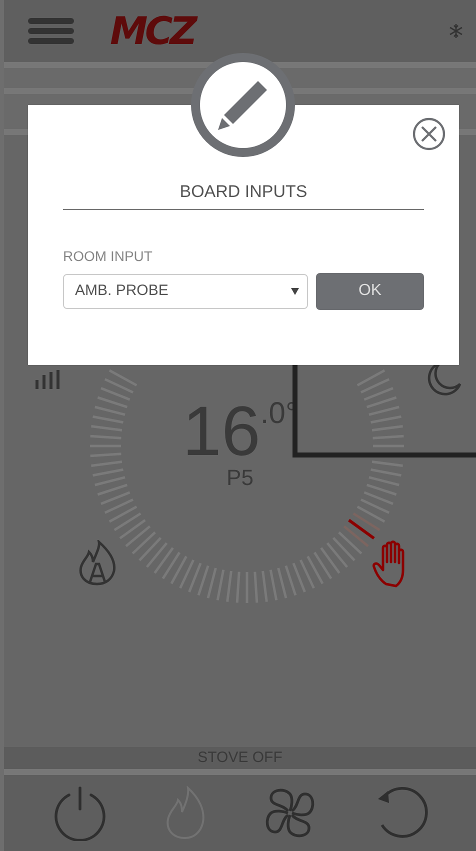  What do you see at coordinates (80, 813) in the screenshot?
I see `power-icon` at bounding box center [80, 813].